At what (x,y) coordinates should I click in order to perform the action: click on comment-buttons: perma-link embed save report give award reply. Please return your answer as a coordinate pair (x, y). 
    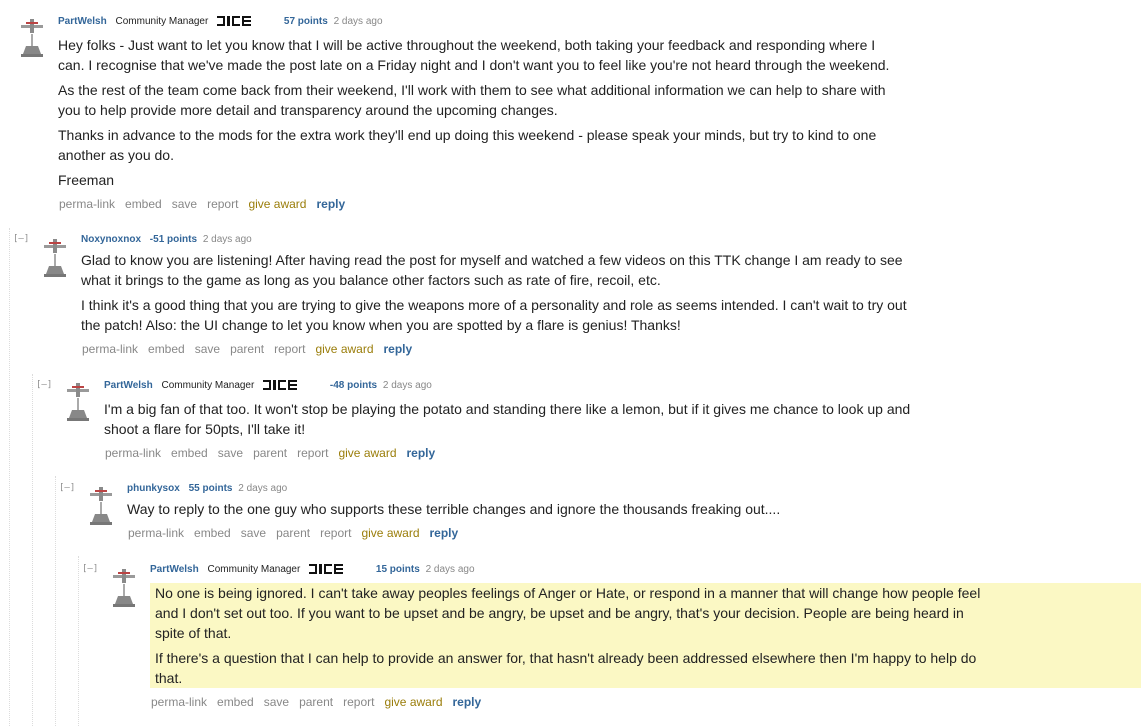
    Looking at the image, I should click on (207, 204).